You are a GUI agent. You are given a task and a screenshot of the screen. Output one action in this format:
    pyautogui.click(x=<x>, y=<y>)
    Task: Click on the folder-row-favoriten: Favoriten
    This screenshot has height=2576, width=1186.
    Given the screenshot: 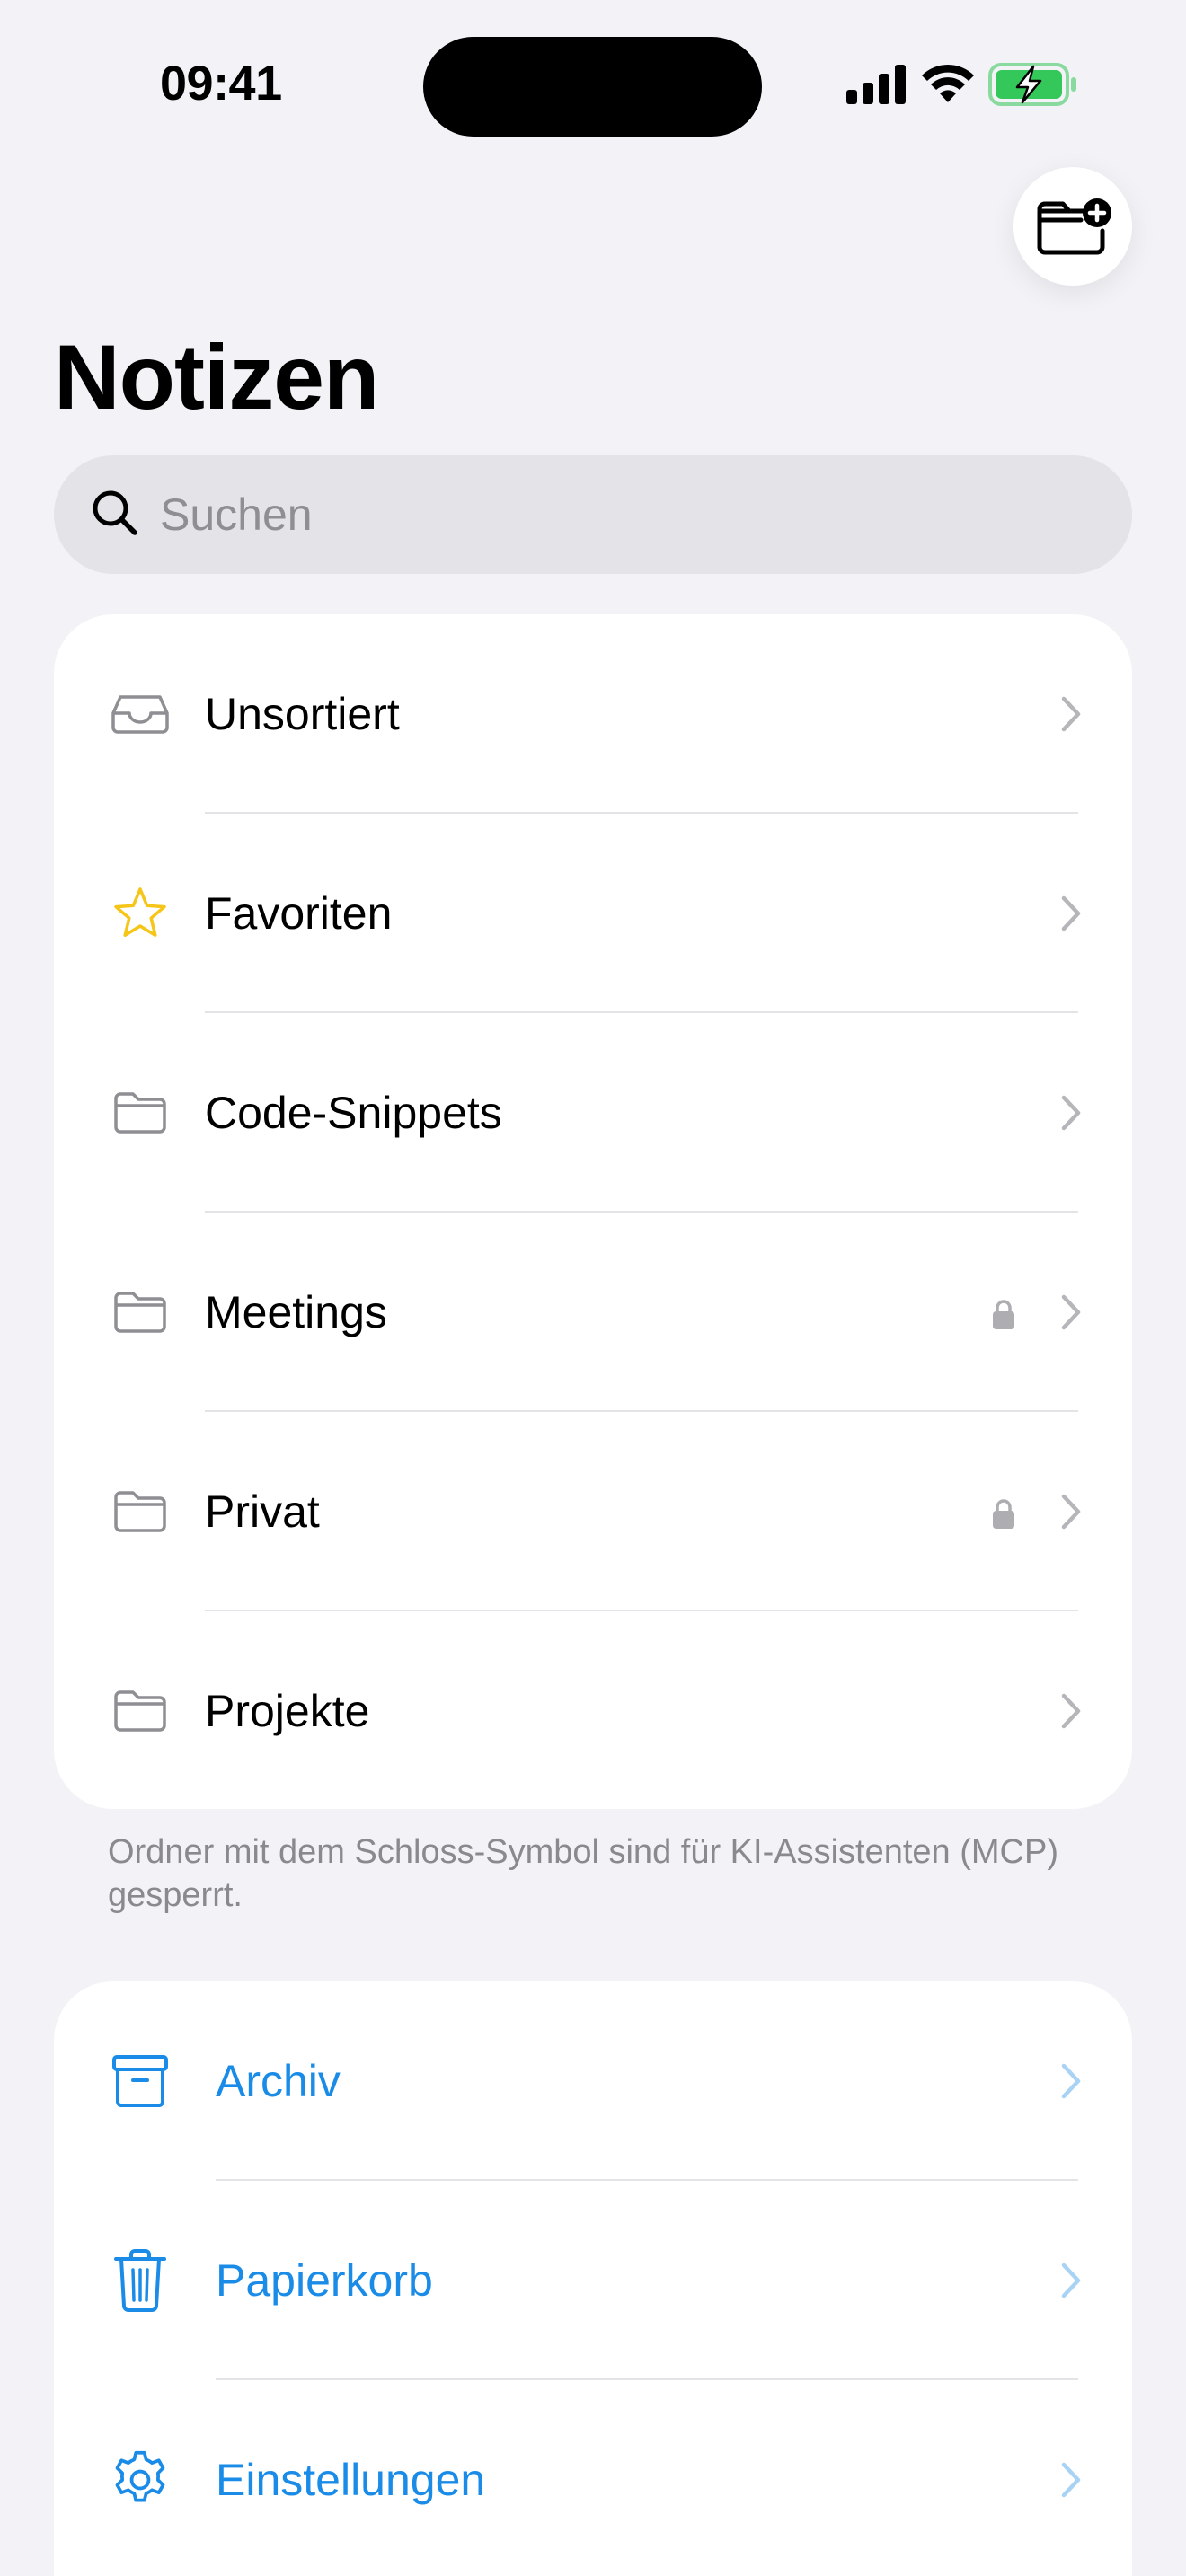 What is the action you would take?
    pyautogui.click(x=593, y=913)
    